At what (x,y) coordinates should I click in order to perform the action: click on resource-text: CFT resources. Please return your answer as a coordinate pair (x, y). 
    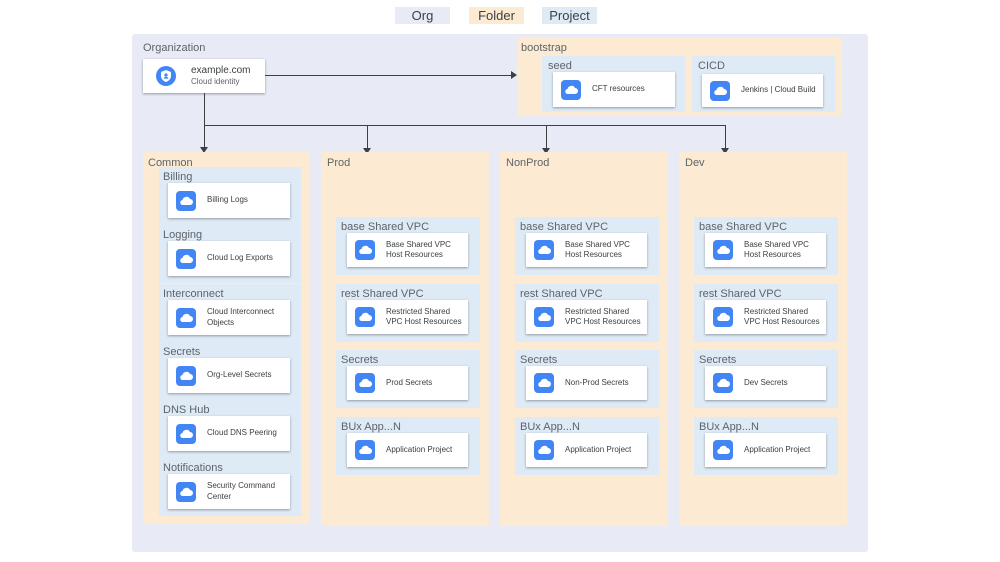
    Looking at the image, I should click on (618, 89).